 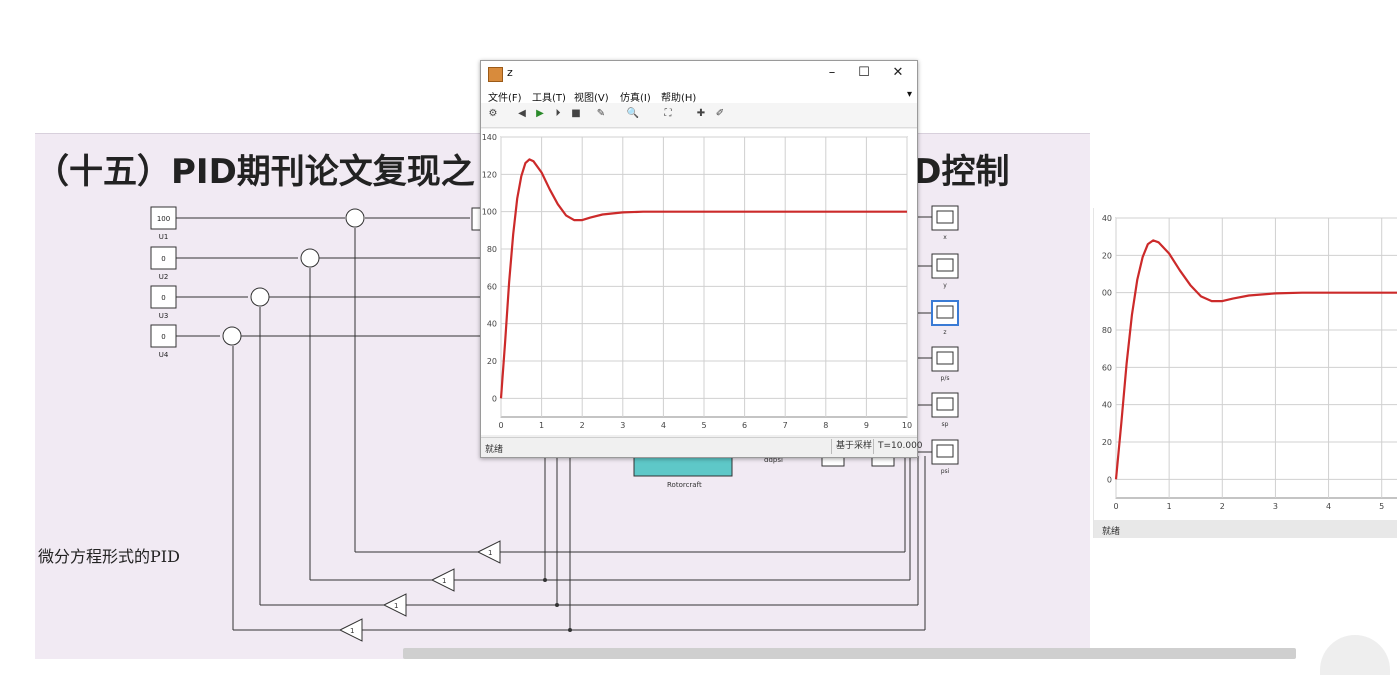 I want to click on zoom-icon: 🔍, so click(x=633, y=114).